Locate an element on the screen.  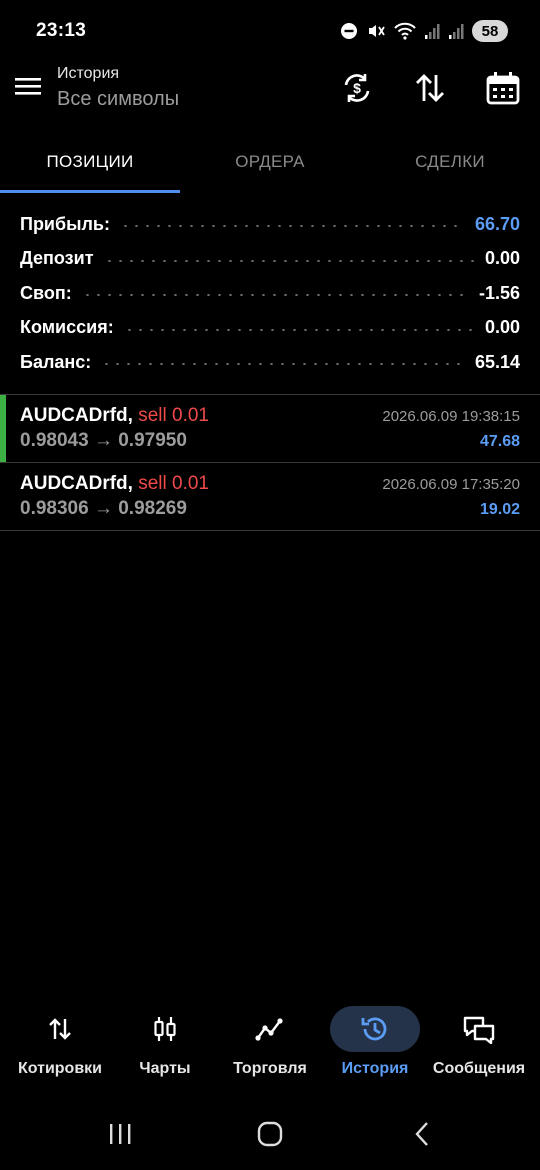
nav-item-quotes: Котировки is located at coordinates (60, 1044).